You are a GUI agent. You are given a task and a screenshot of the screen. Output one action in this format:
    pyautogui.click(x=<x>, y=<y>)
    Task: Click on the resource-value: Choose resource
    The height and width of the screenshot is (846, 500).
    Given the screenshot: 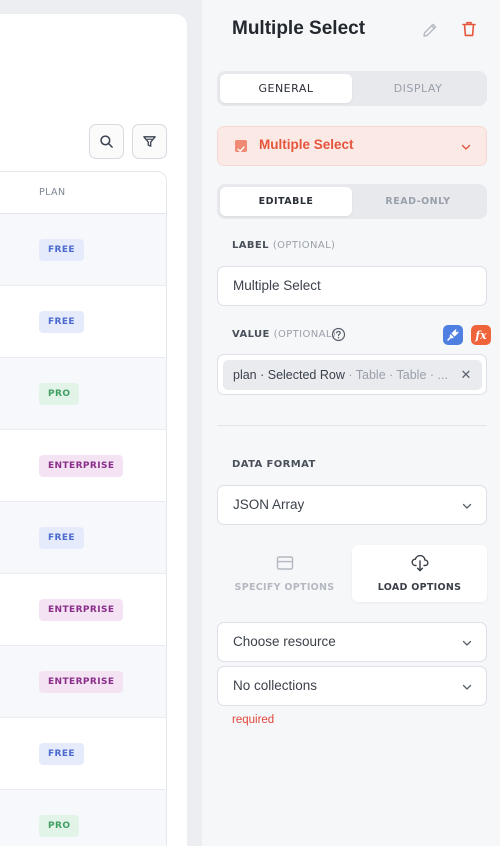 What is the action you would take?
    pyautogui.click(x=284, y=641)
    